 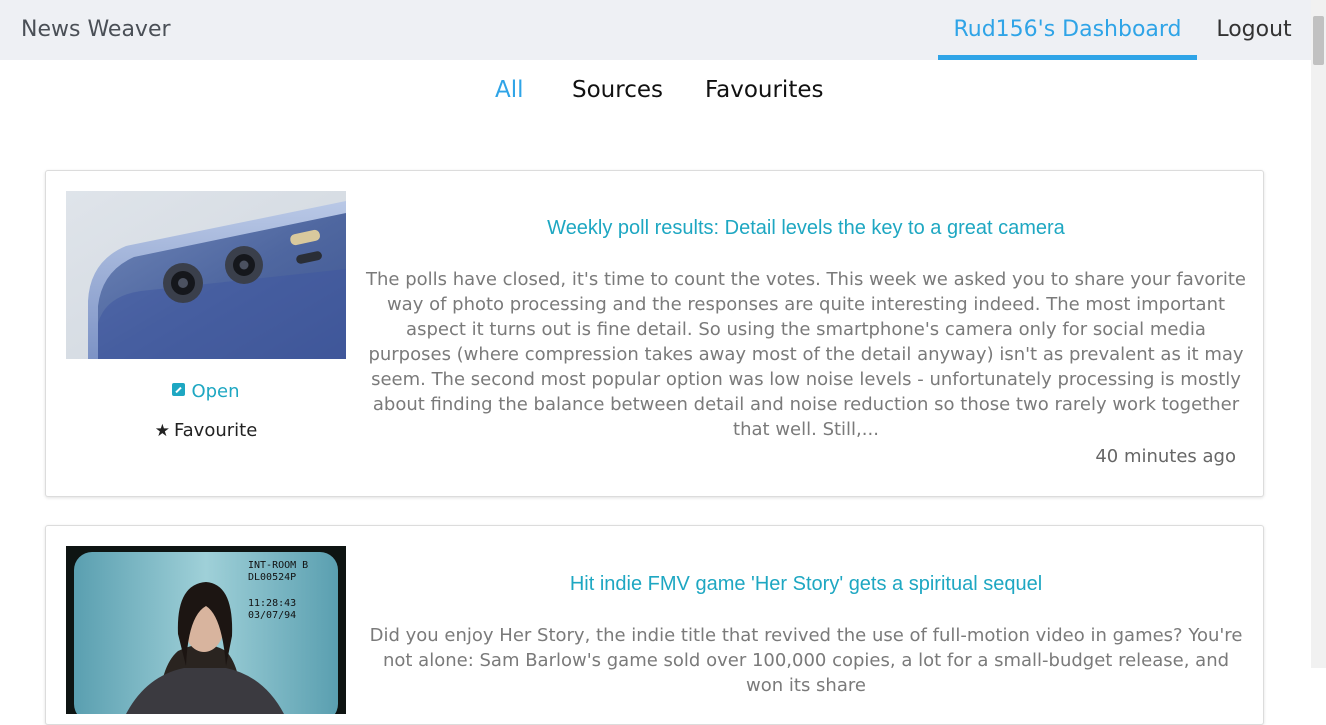 I want to click on open-label: Open, so click(x=215, y=391).